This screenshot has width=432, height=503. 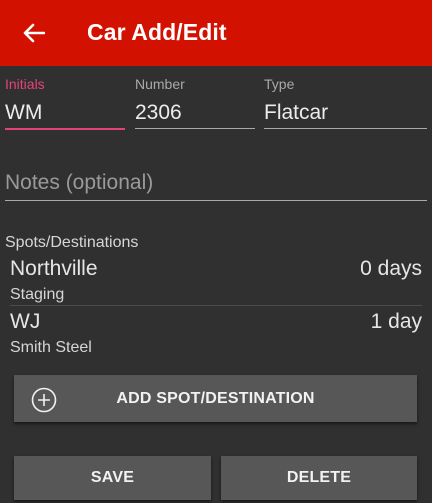 What do you see at coordinates (345, 113) in the screenshot?
I see `type-input` at bounding box center [345, 113].